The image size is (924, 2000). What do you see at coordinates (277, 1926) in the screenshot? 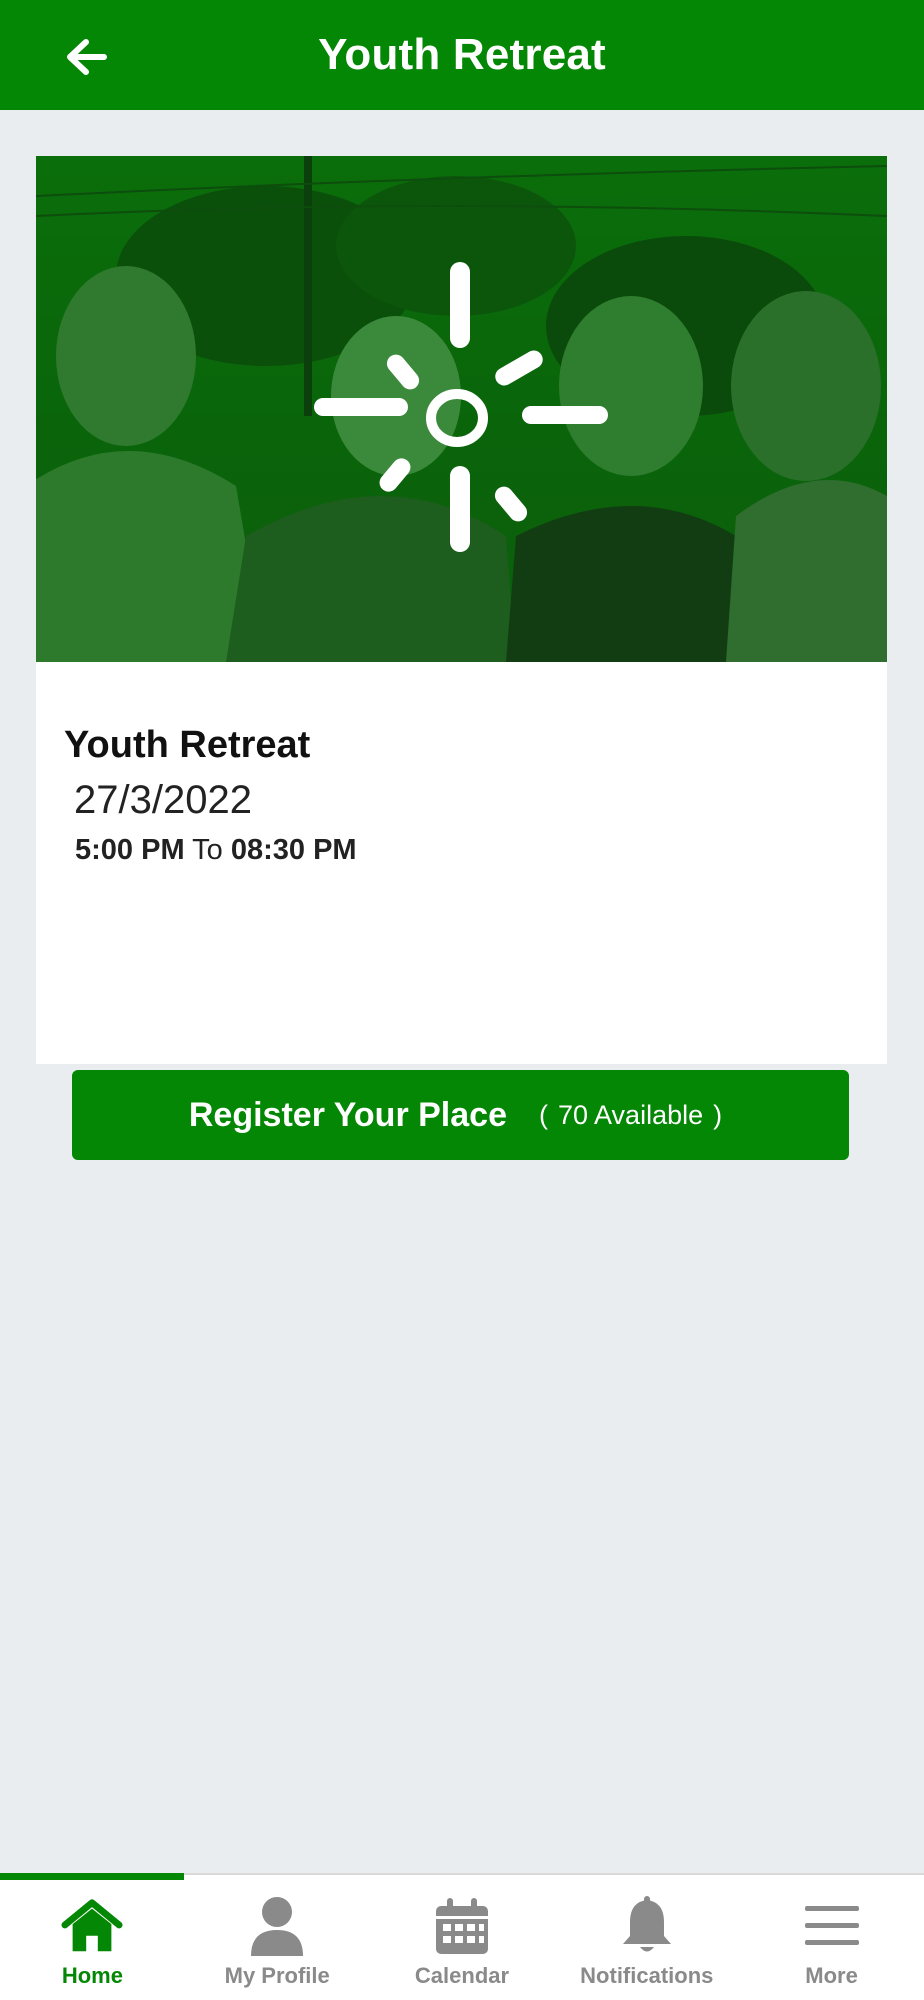
I see `person-icon` at bounding box center [277, 1926].